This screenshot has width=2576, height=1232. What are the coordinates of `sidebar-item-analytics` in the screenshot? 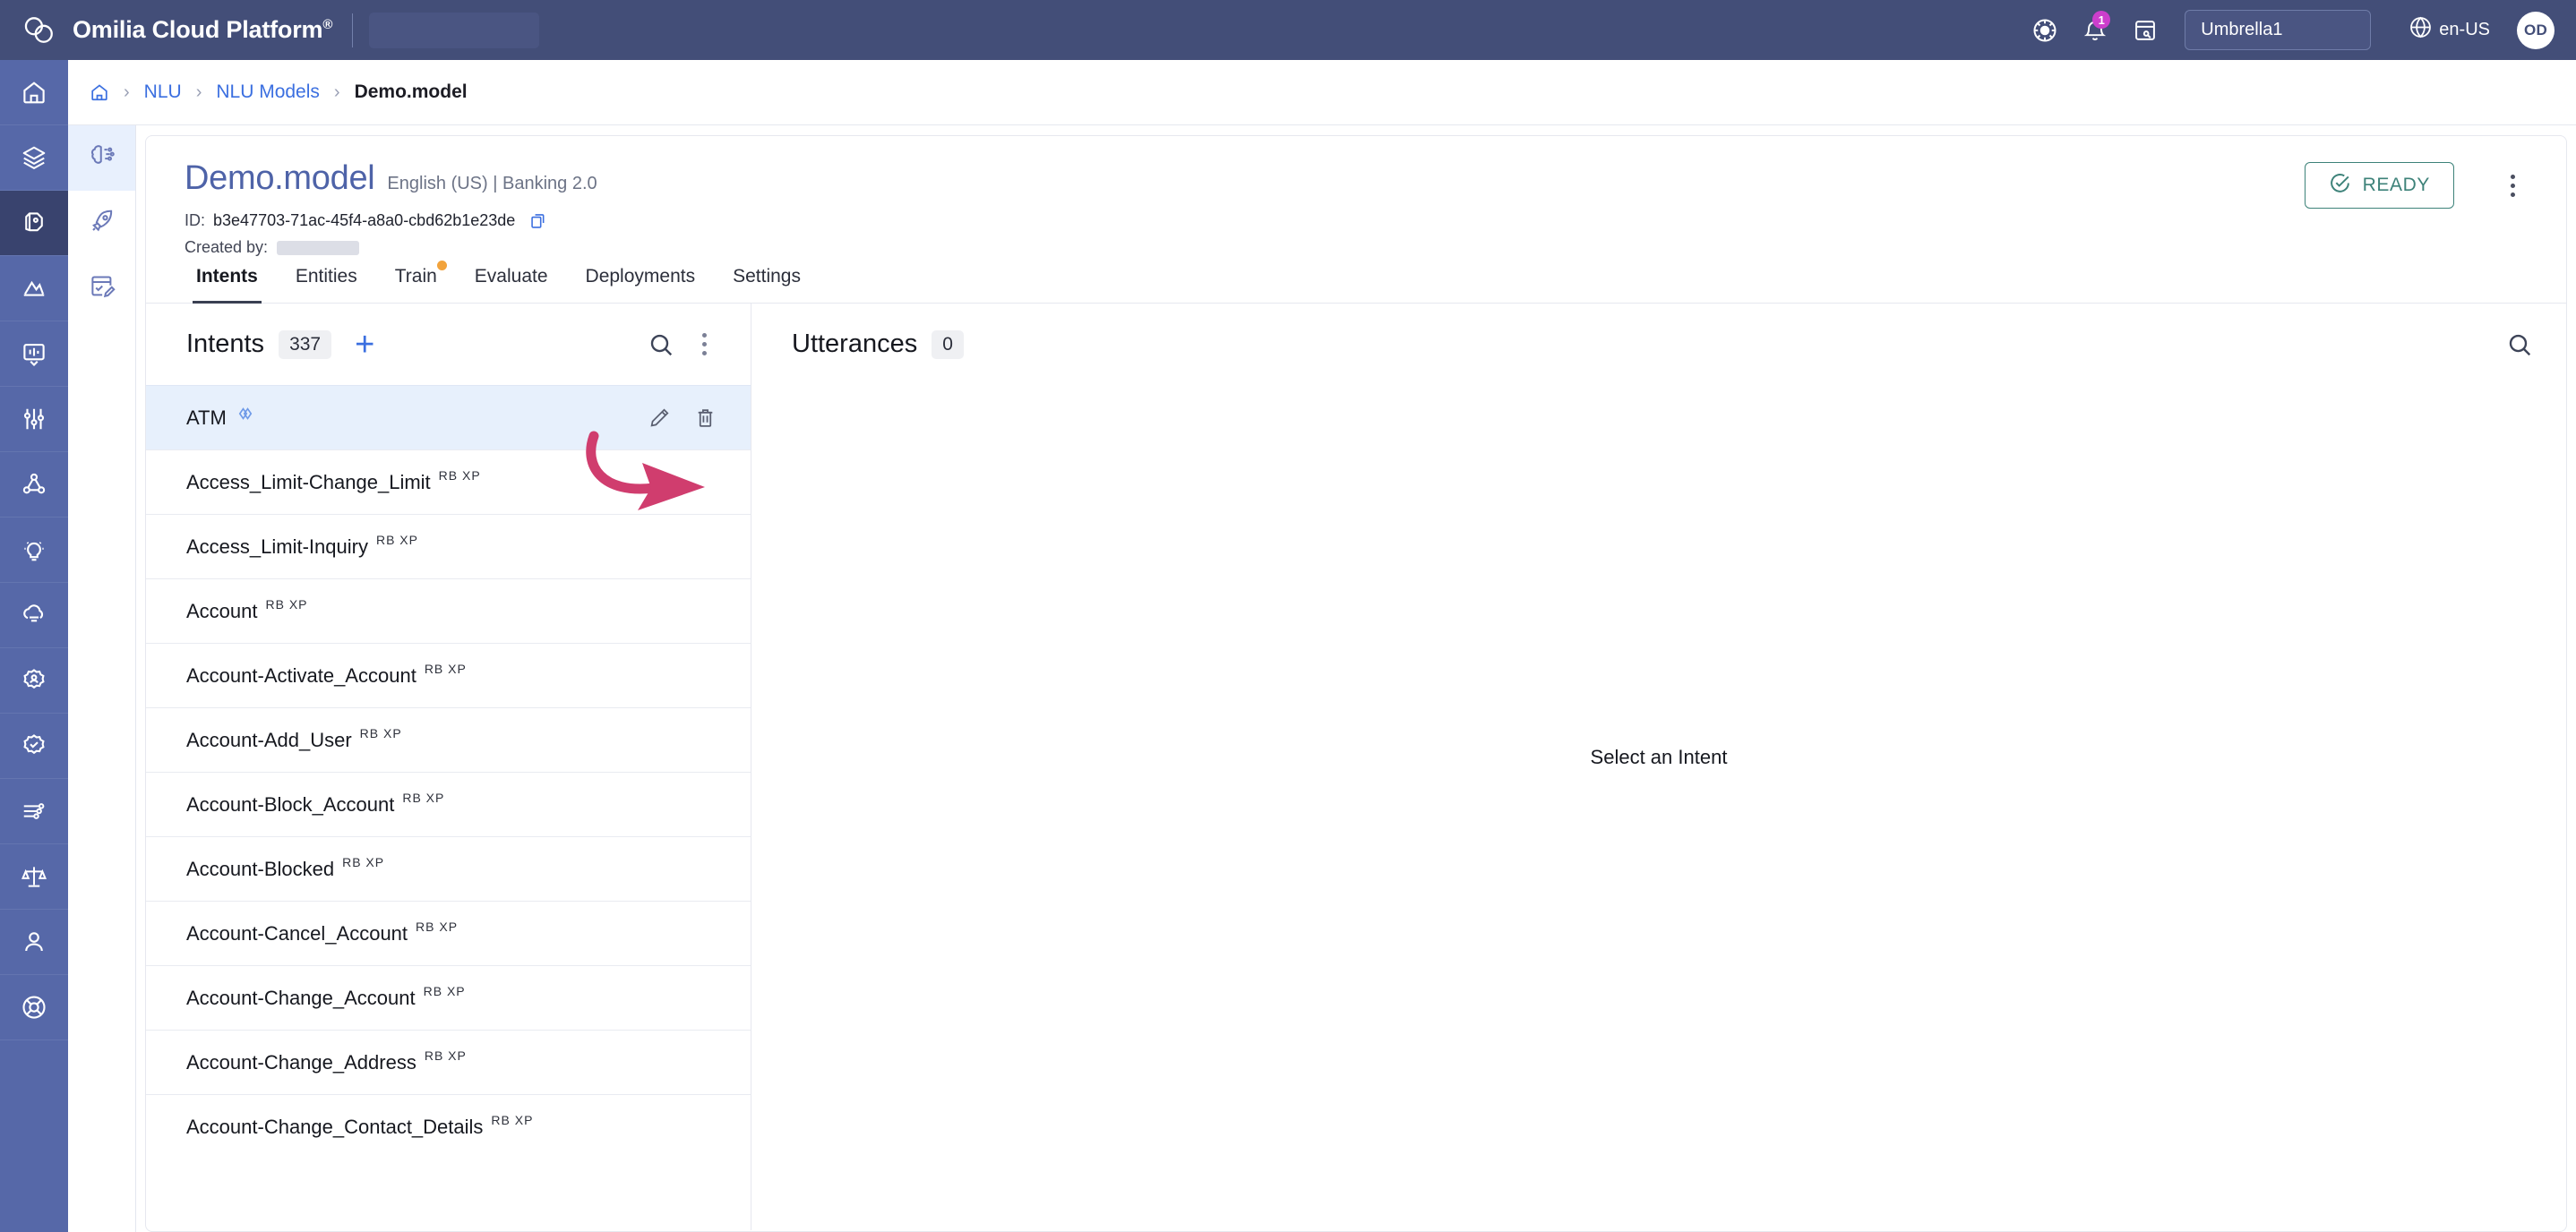 It's located at (34, 288).